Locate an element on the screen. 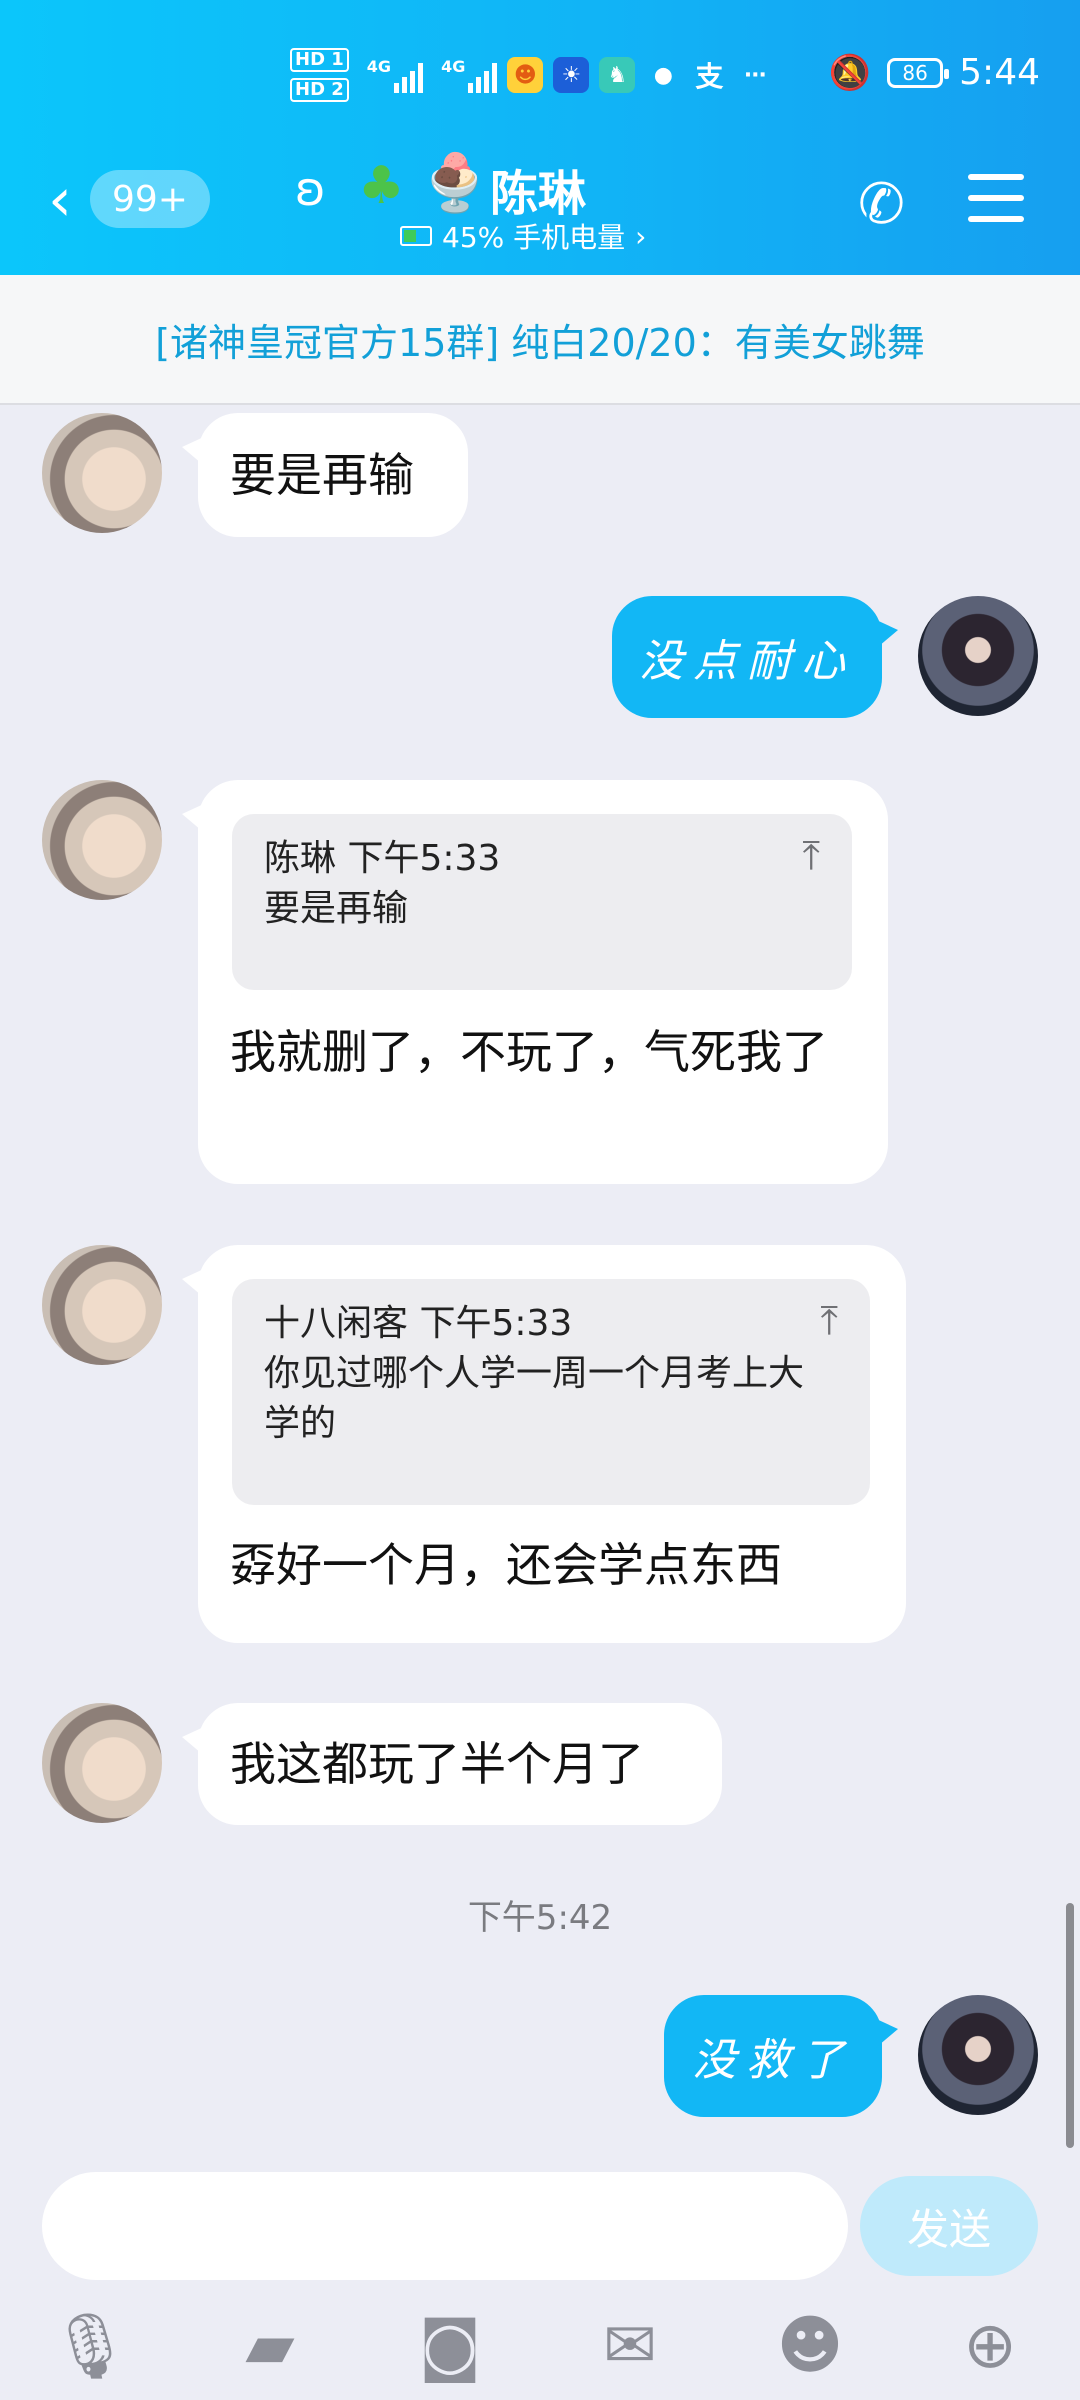  phone-battery-status: 45% 手机电量 › is located at coordinates (523, 236).